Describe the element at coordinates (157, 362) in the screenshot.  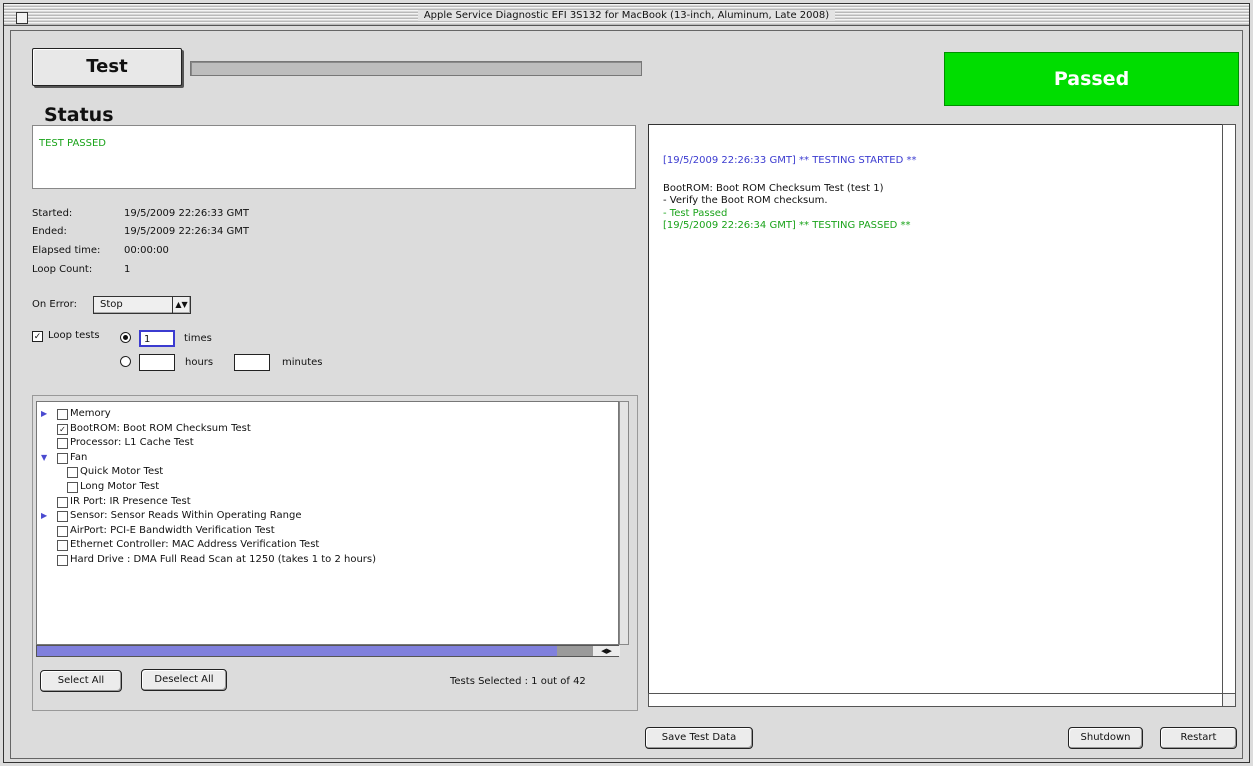
I see `hours-input` at that location.